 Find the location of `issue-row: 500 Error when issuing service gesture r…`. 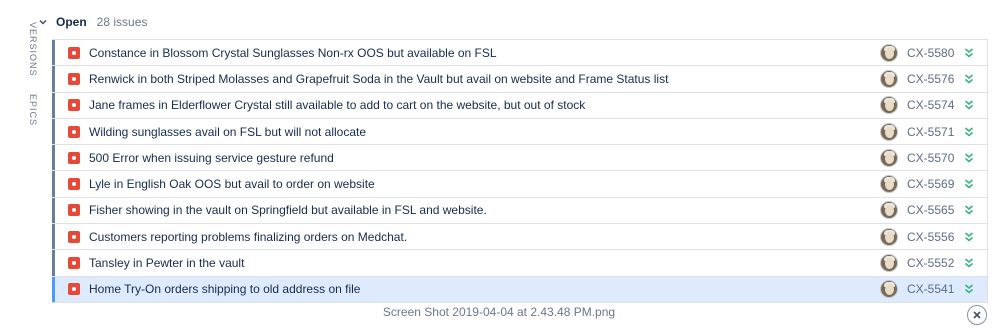

issue-row: 500 Error when issuing service gesture r… is located at coordinates (520, 158).